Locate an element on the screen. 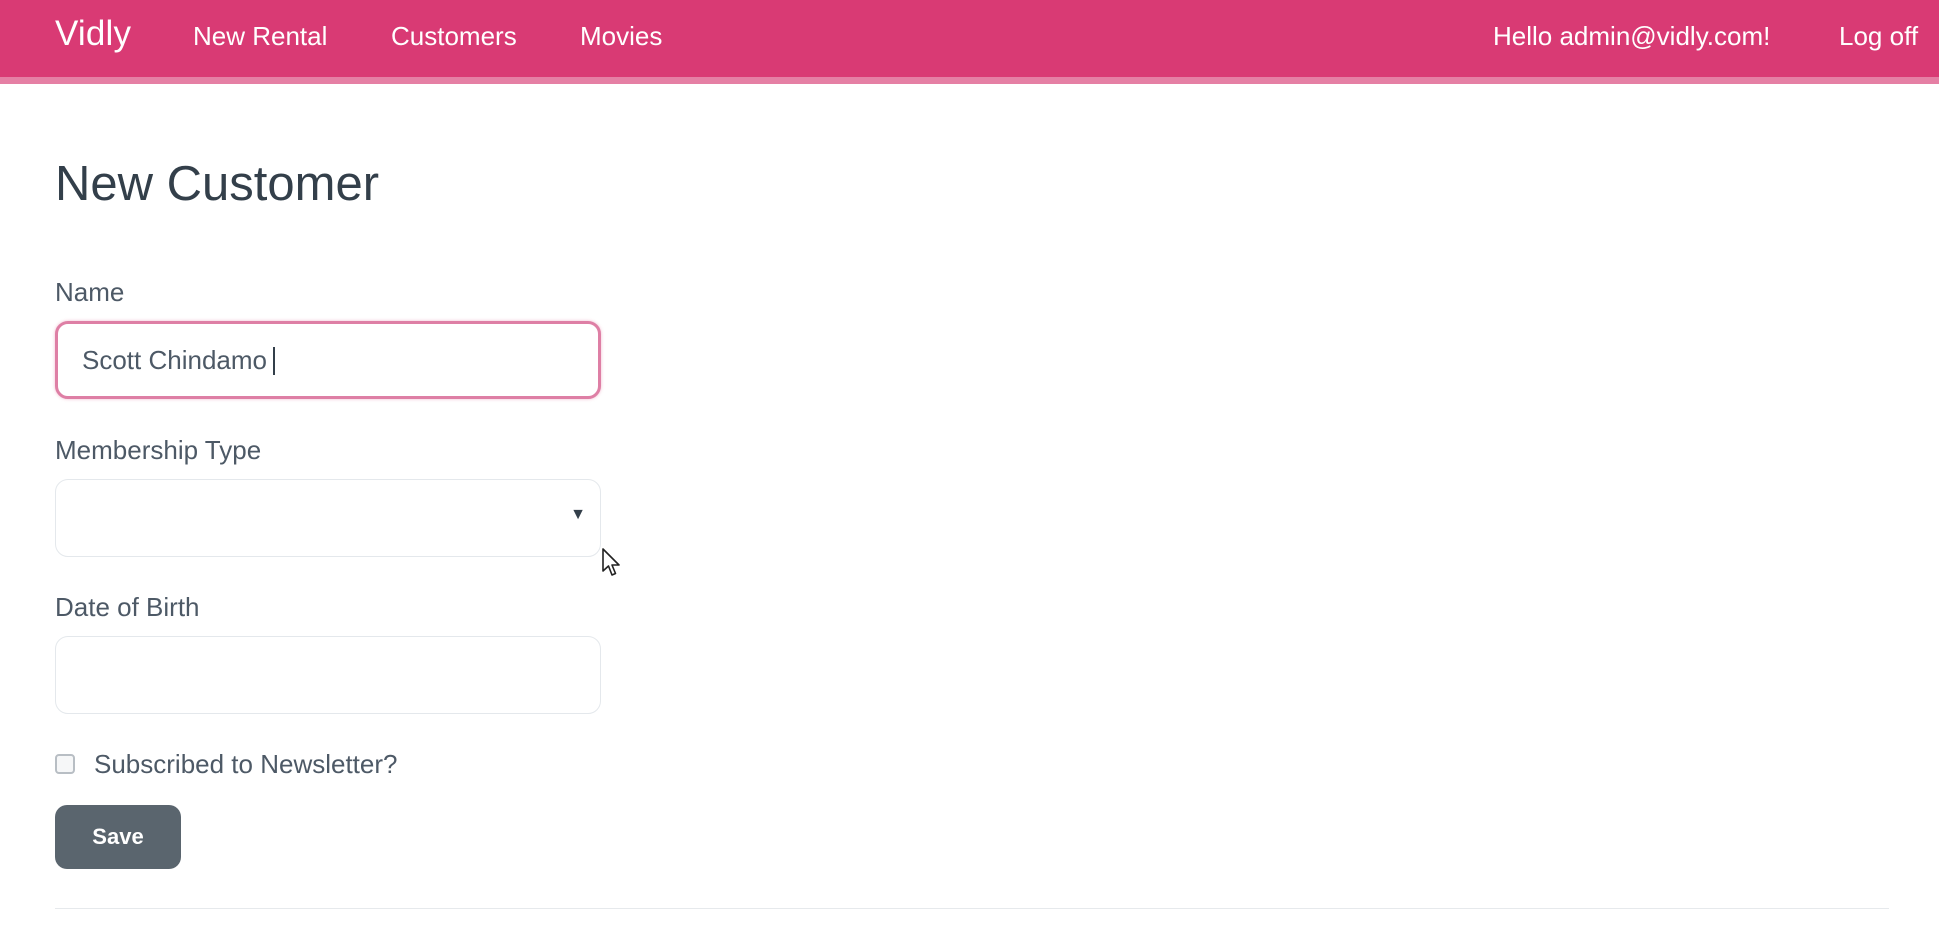  nav-customers: Customers is located at coordinates (454, 36).